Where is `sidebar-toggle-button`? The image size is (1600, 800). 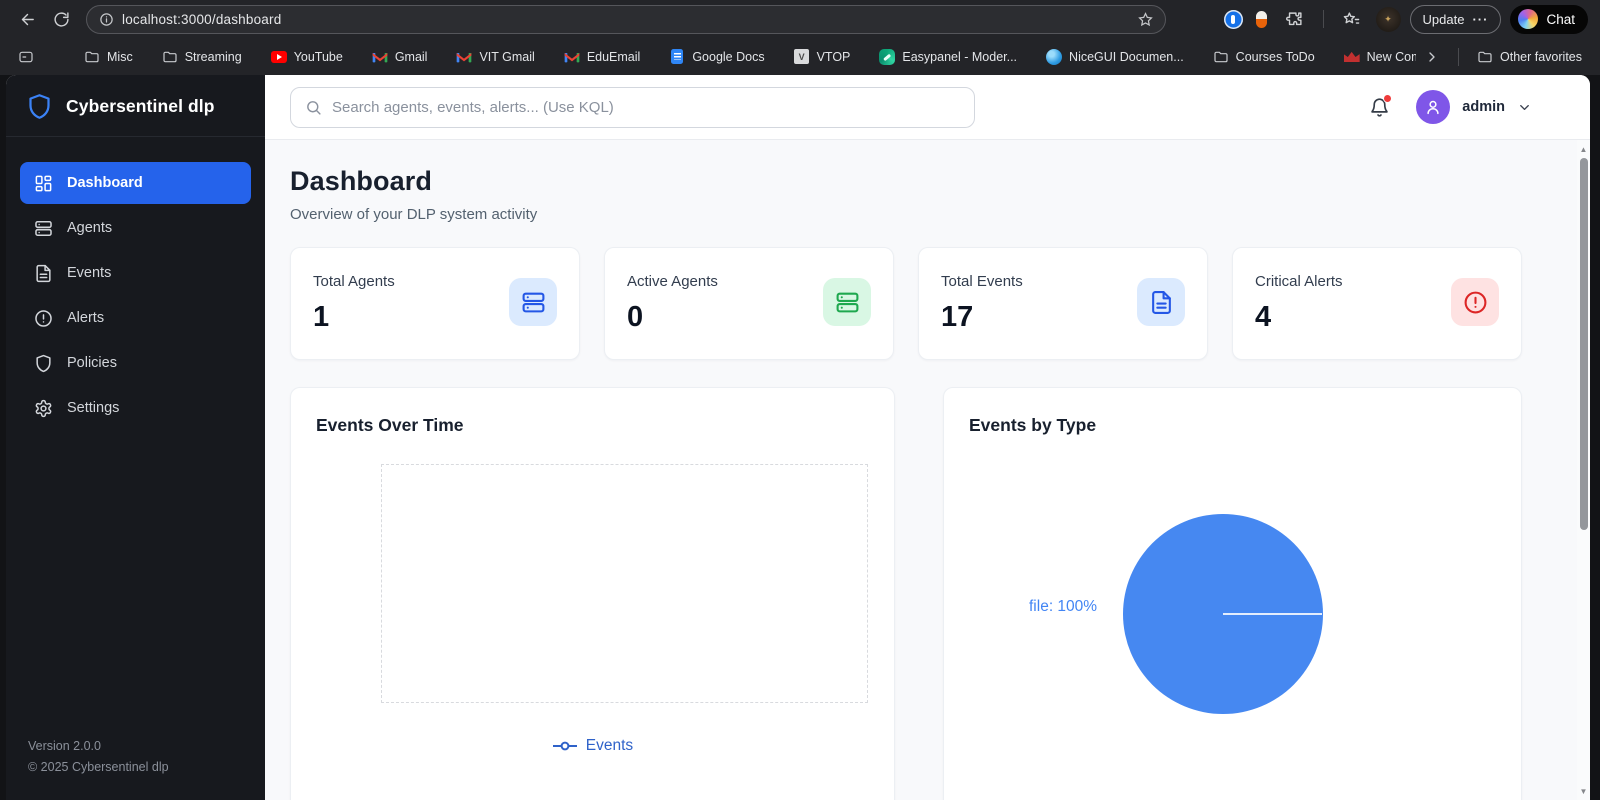
sidebar-toggle-button is located at coordinates (26, 57).